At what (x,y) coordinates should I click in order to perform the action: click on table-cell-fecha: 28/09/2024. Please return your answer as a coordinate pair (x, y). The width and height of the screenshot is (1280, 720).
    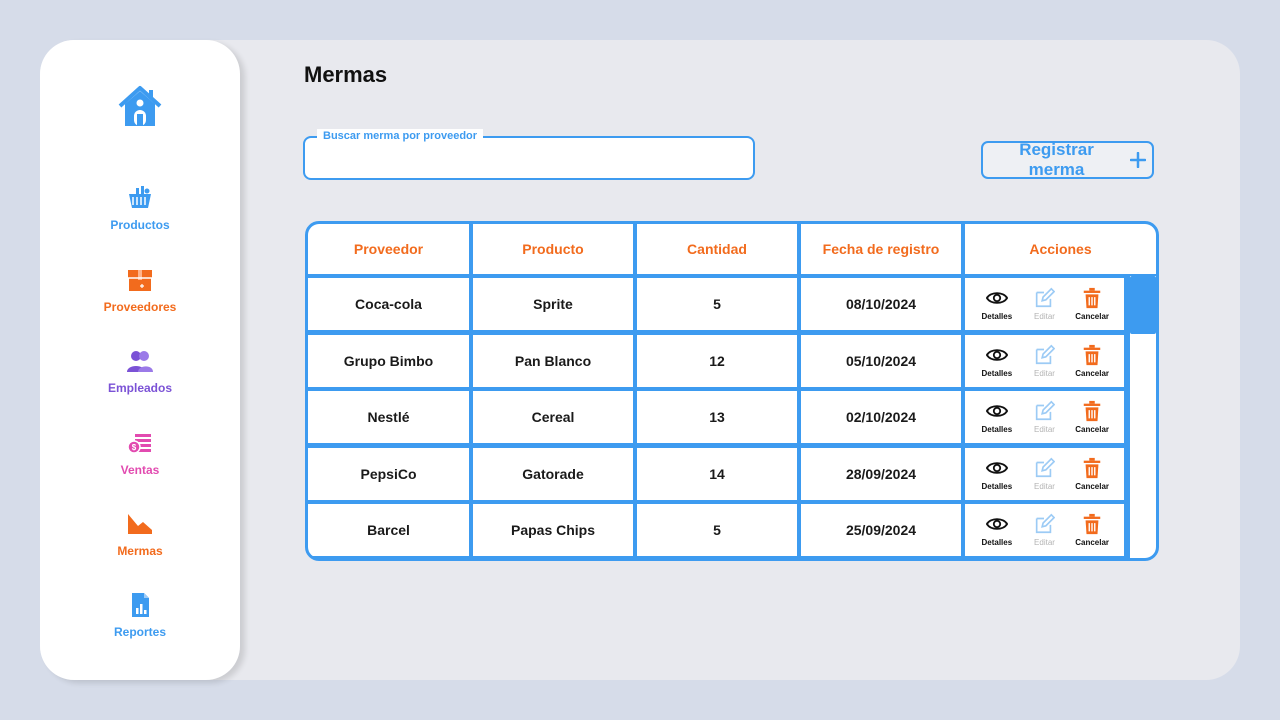
    Looking at the image, I should click on (881, 473).